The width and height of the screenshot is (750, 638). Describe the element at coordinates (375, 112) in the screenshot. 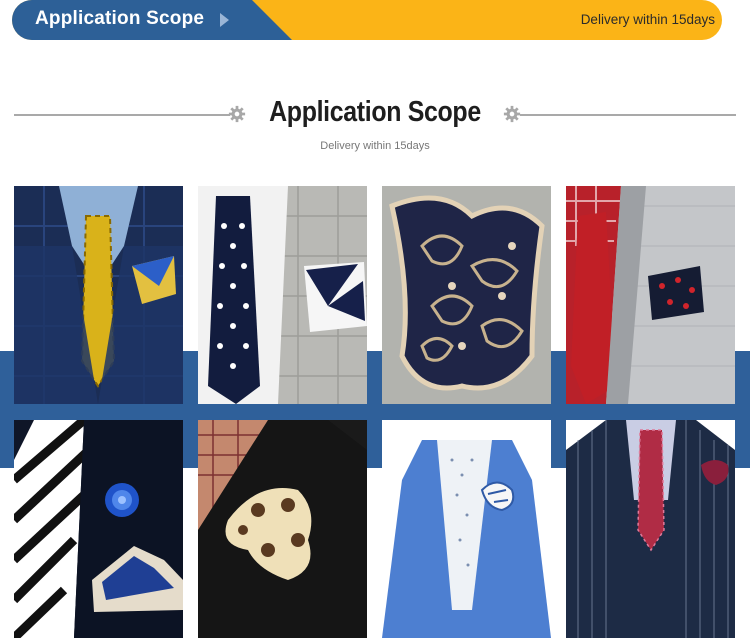

I see `section-title: Application Scope` at that location.